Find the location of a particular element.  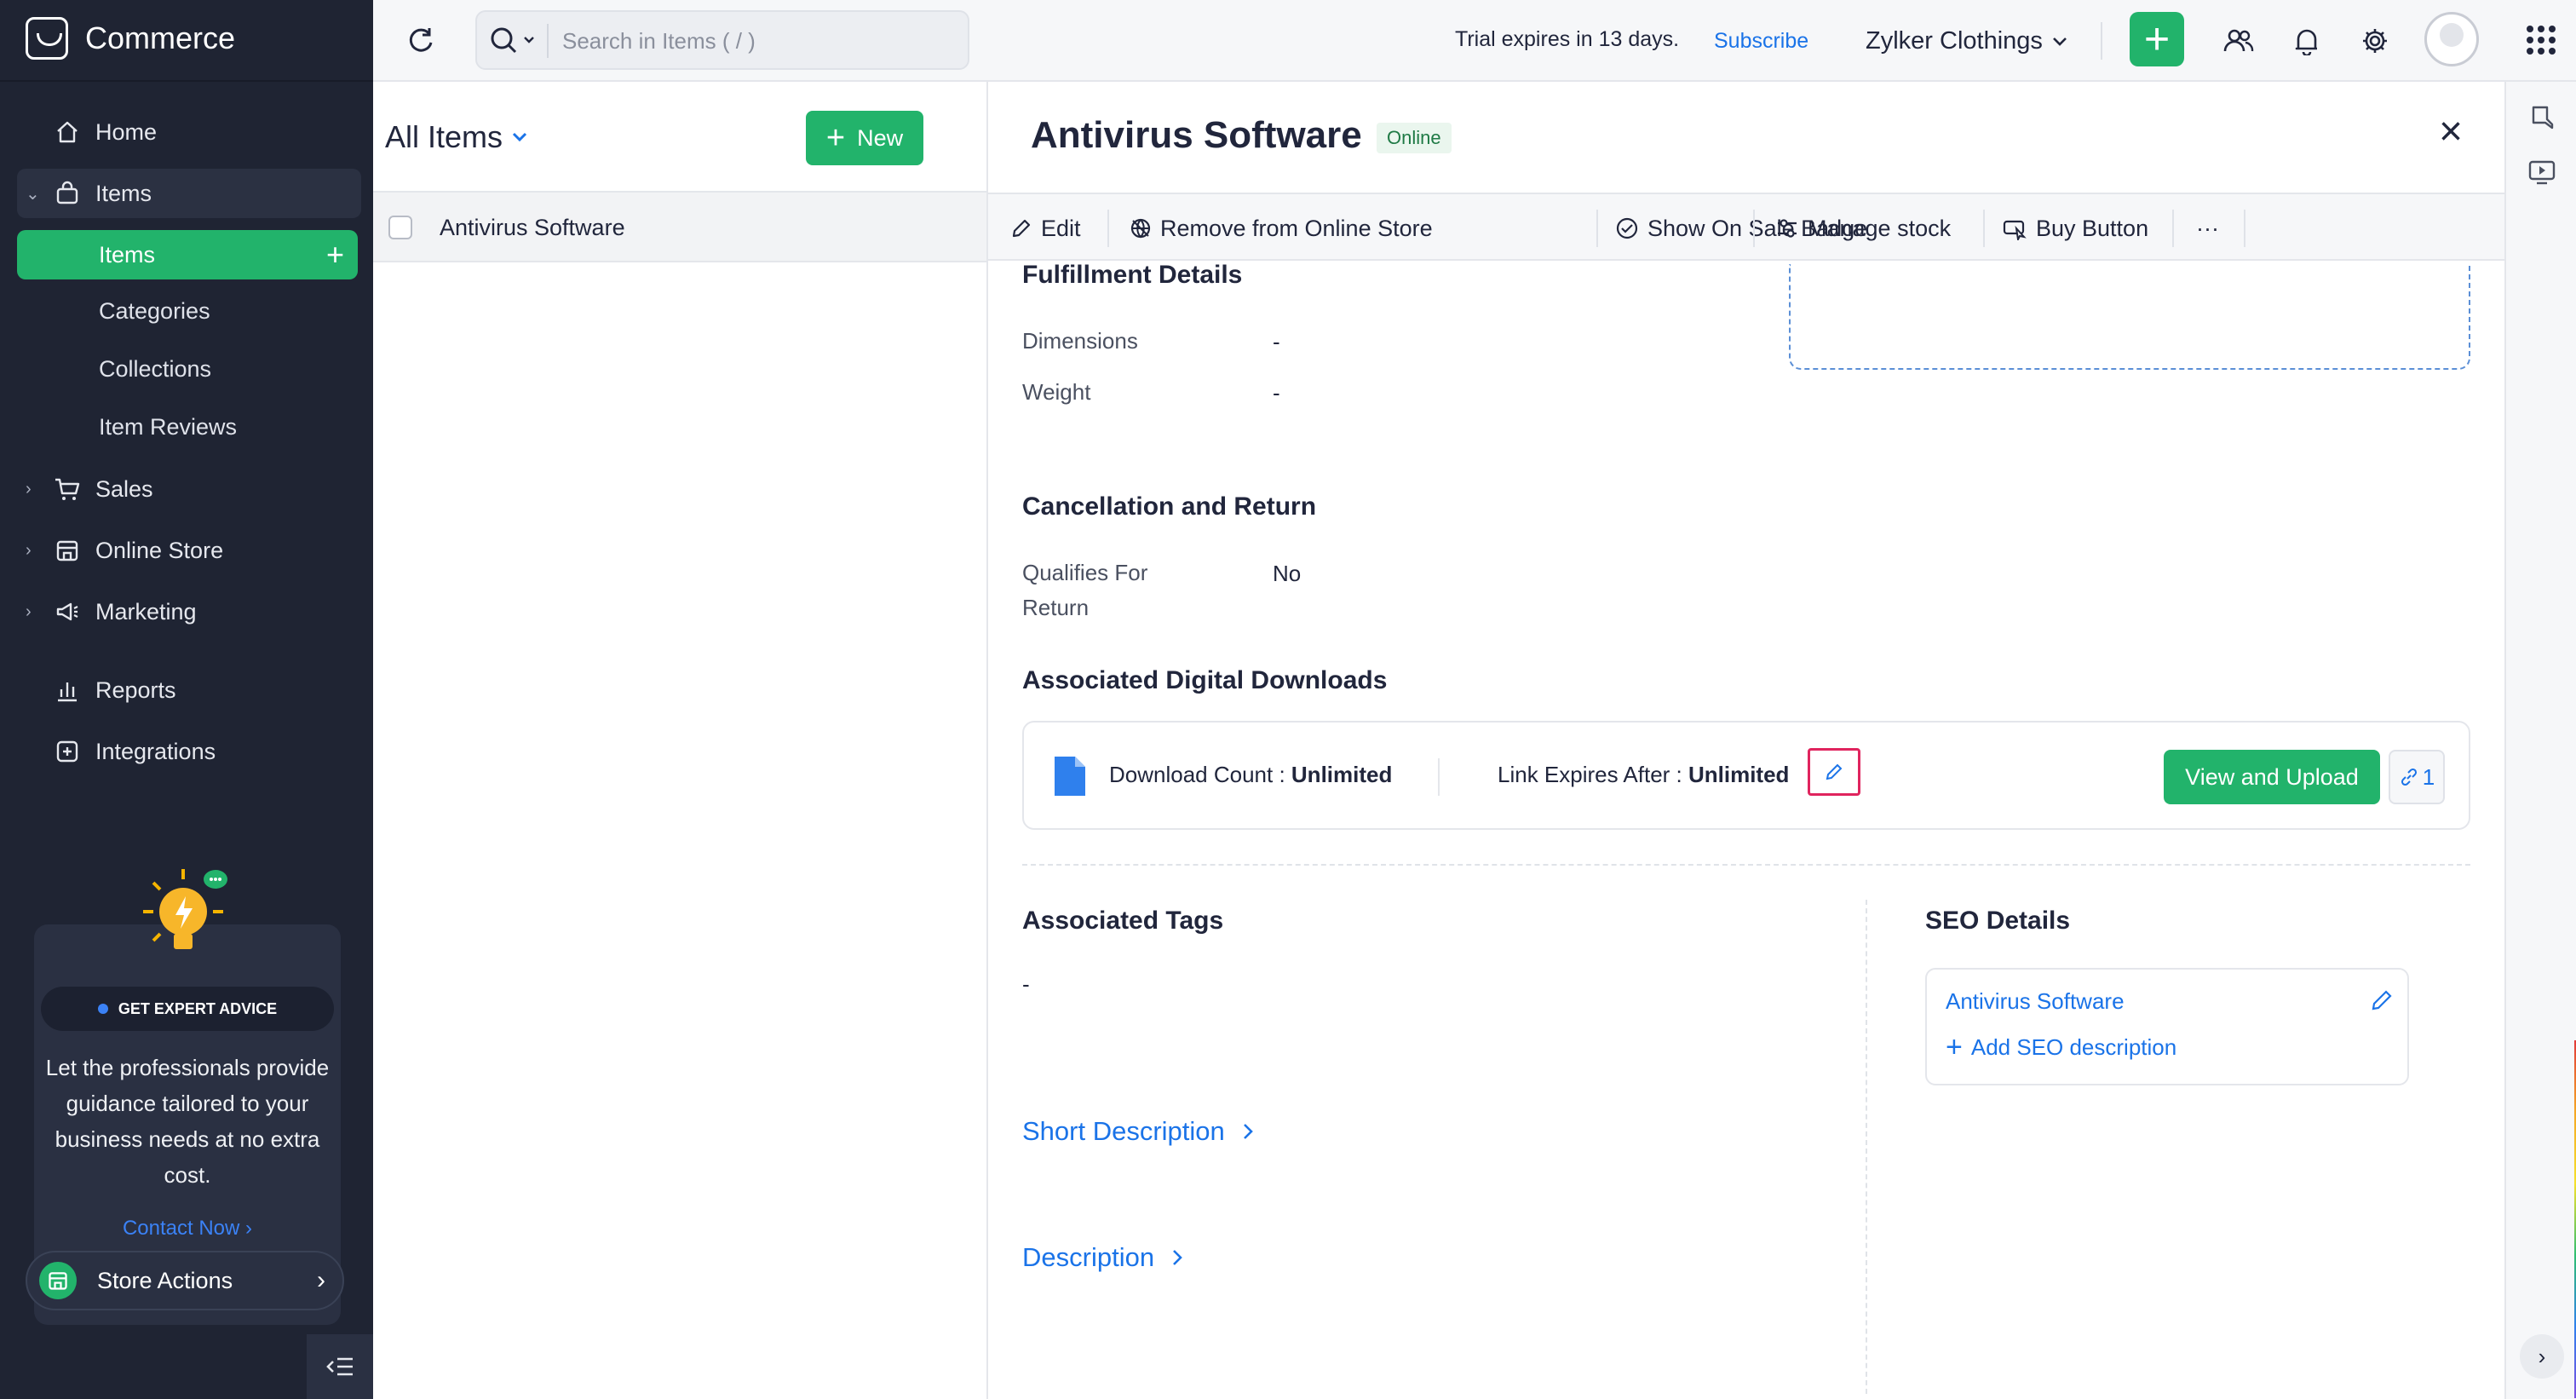

sidebar-item-home: Home is located at coordinates (189, 132).